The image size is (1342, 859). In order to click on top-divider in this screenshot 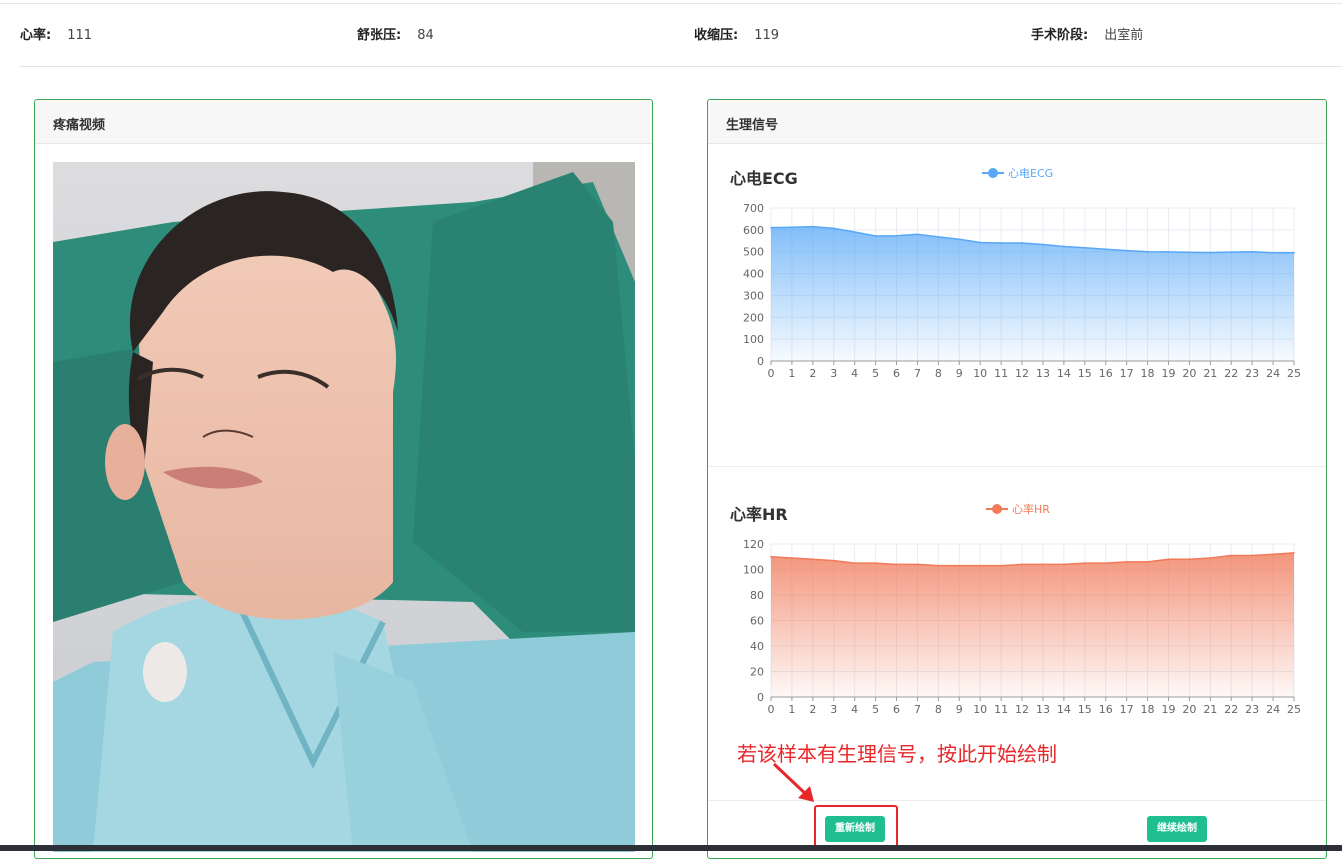, I will do `click(671, 3)`.